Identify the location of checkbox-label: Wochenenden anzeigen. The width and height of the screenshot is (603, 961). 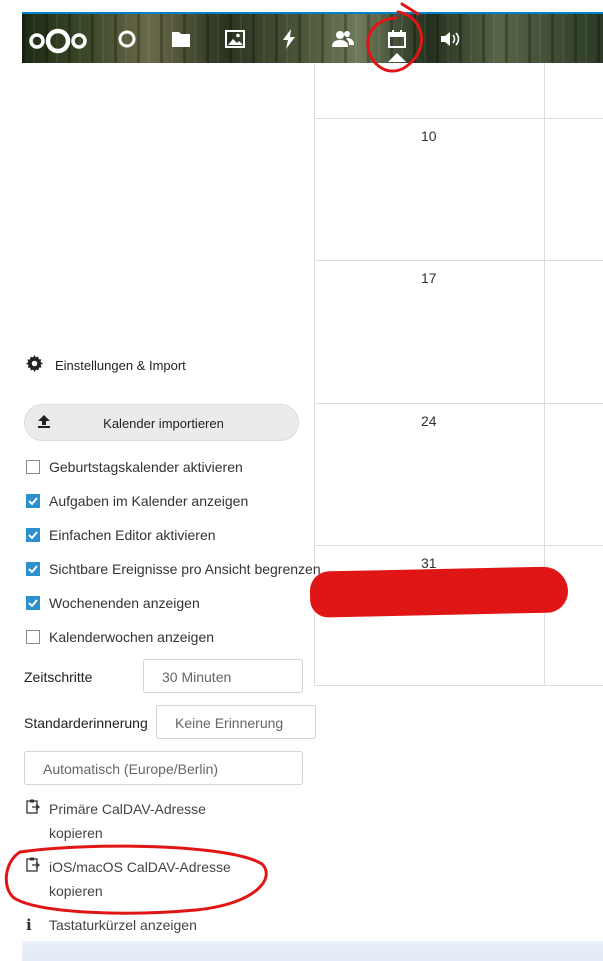
(124, 603).